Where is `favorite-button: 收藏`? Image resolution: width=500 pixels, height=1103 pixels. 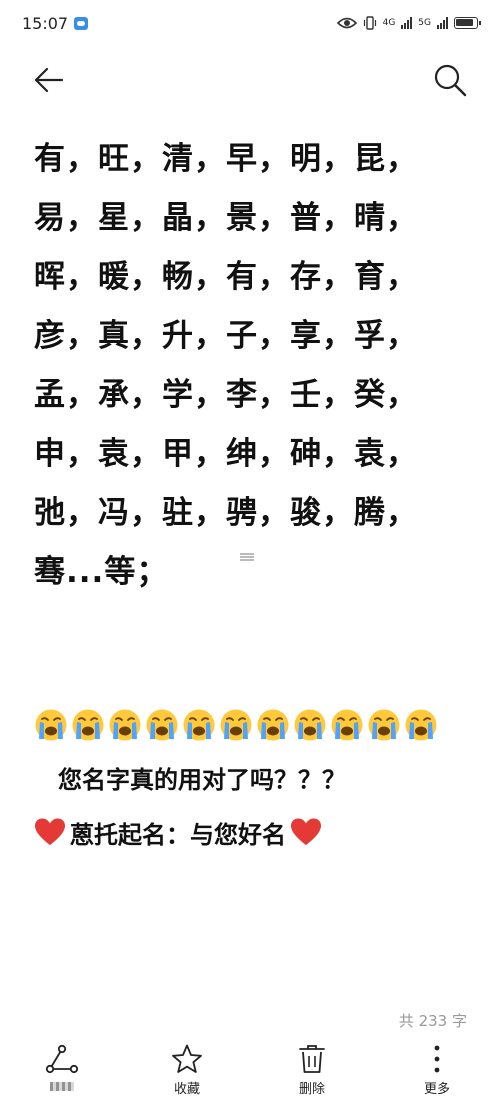 favorite-button: 收藏 is located at coordinates (187, 1071).